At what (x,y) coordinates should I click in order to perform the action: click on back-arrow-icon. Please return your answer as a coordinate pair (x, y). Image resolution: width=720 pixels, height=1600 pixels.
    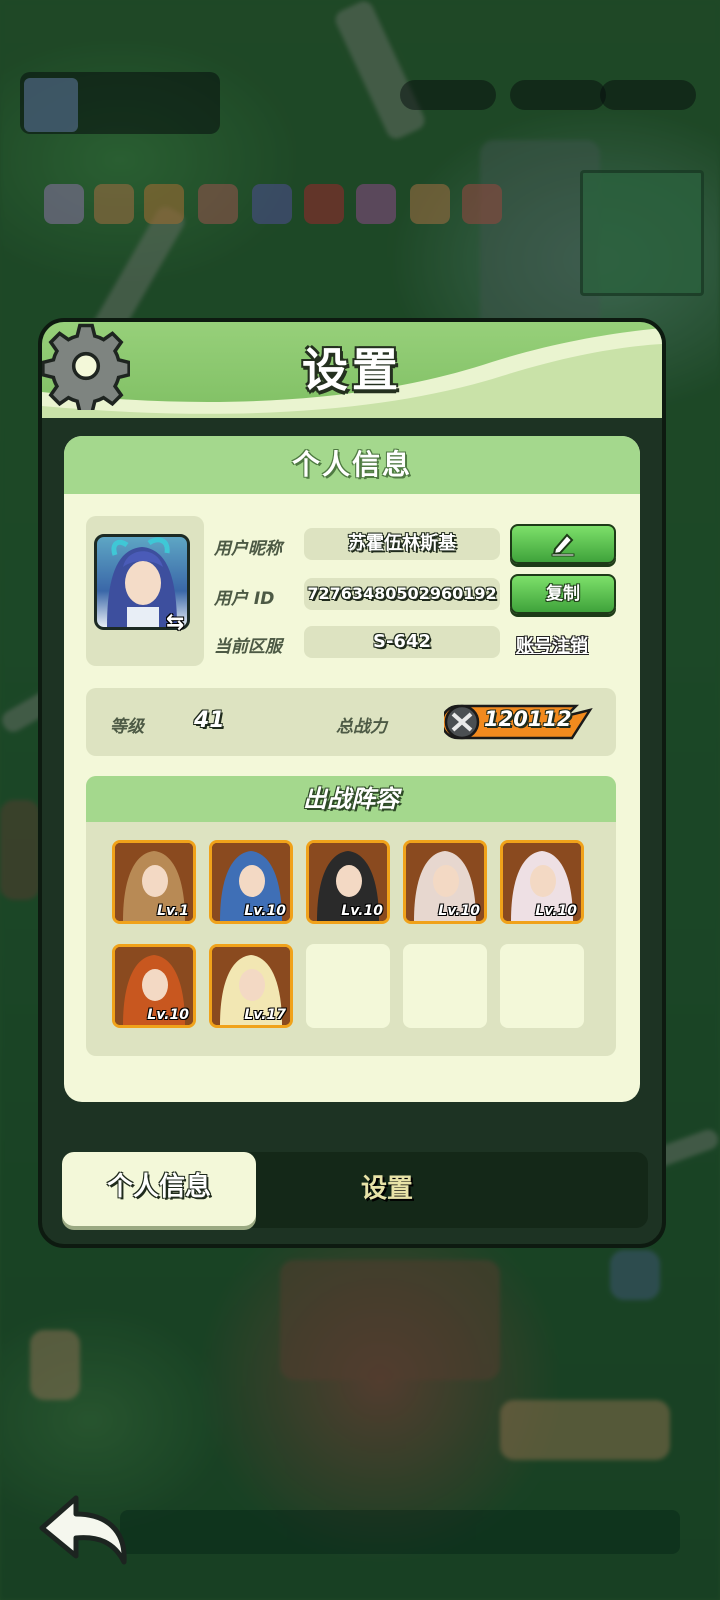
    Looking at the image, I should click on (84, 1530).